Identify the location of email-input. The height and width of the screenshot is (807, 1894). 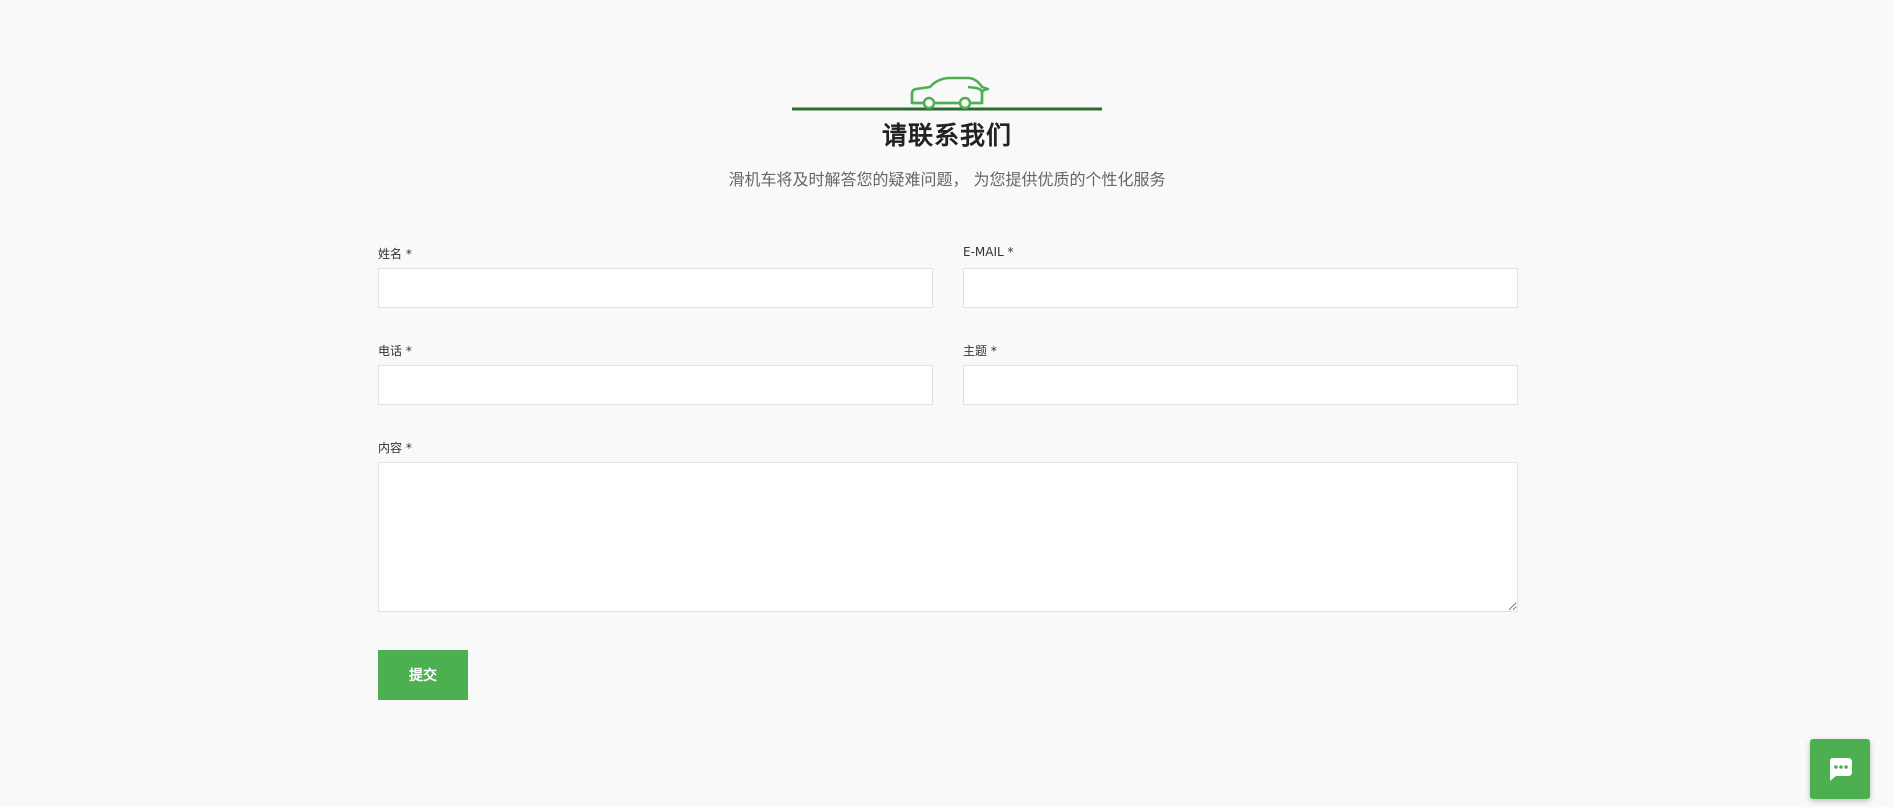
(1240, 288).